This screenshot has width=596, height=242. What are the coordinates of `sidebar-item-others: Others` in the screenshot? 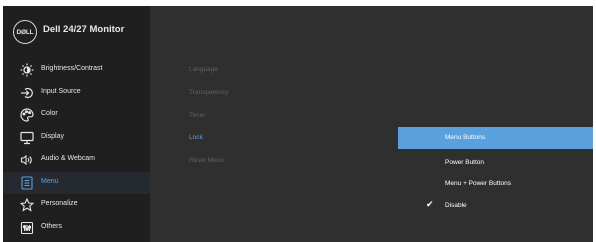 It's located at (76, 228).